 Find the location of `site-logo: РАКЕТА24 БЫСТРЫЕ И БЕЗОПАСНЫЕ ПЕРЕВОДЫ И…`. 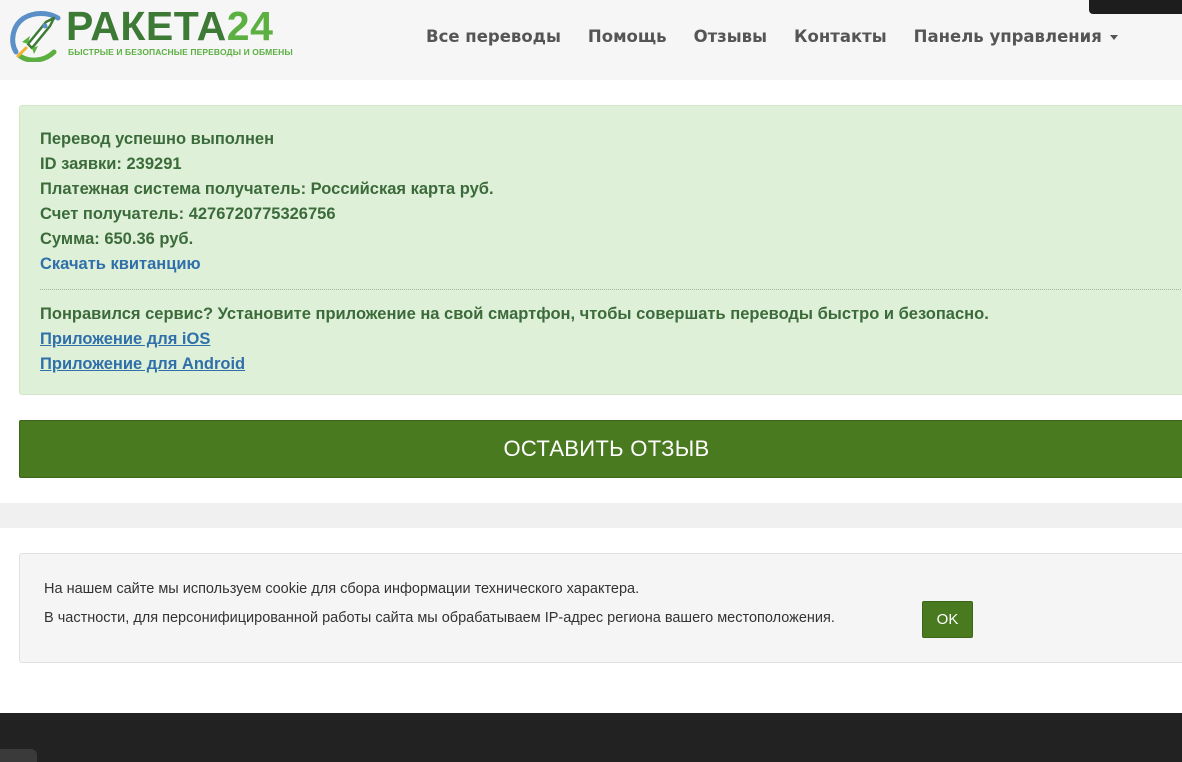

site-logo: РАКЕТА24 БЫСТРЫЕ И БЕЗОПАСНЫЕ ПЕРЕВОДЫ И… is located at coordinates (168, 32).